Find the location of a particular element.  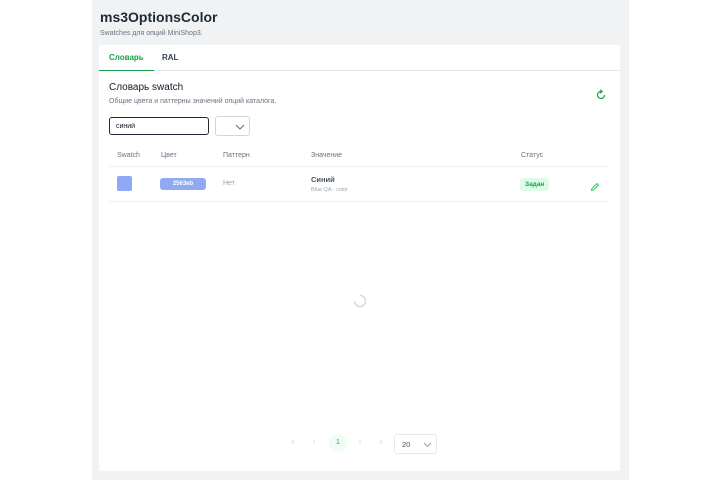

refresh-button is located at coordinates (601, 94).